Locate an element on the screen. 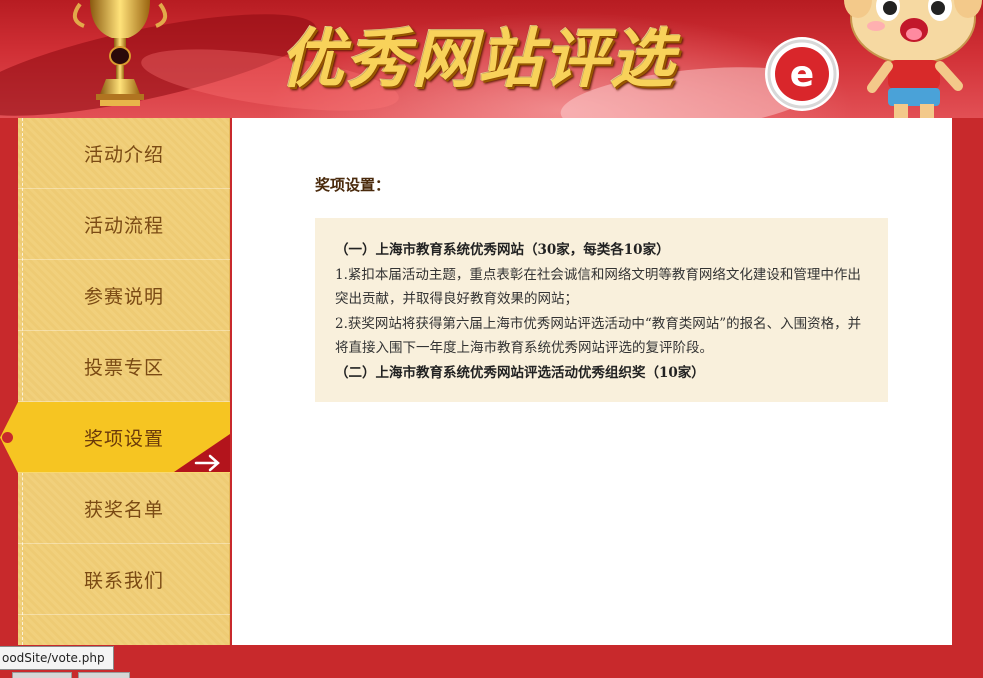 Image resolution: width=983 pixels, height=678 pixels. sidebar-item-label: 参赛说明 is located at coordinates (123, 296).